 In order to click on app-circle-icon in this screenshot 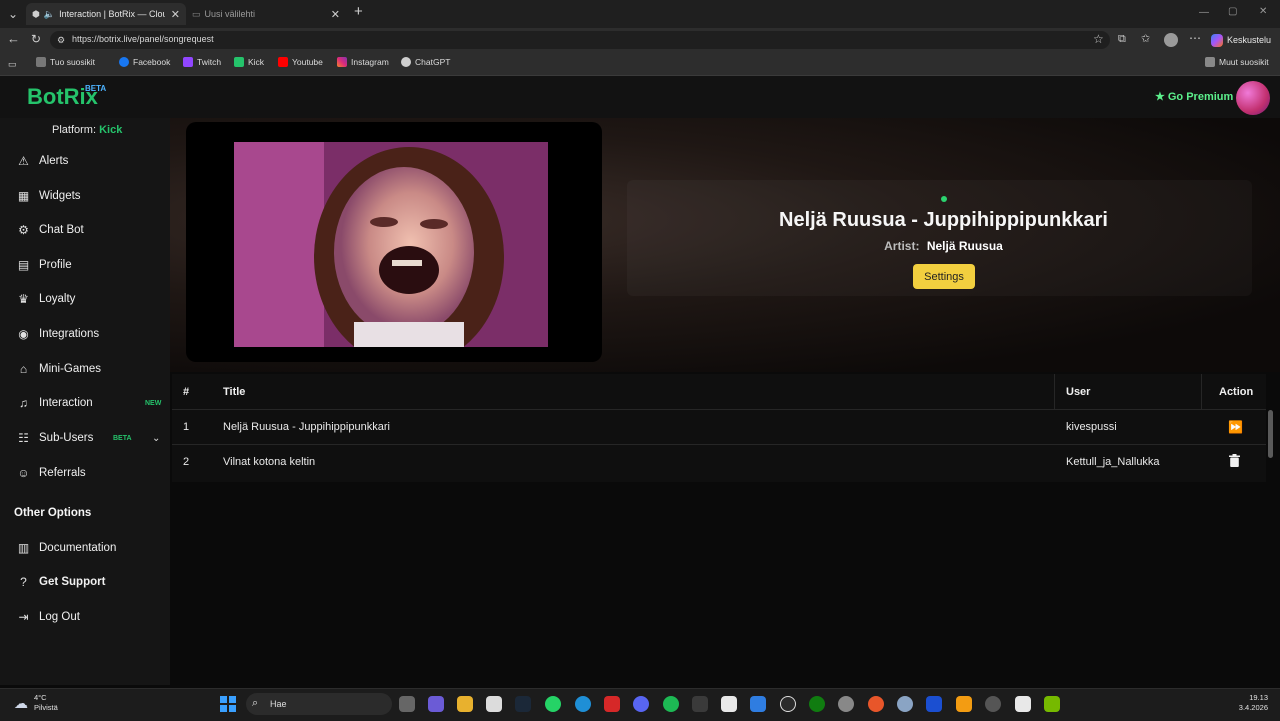, I will do `click(846, 704)`.